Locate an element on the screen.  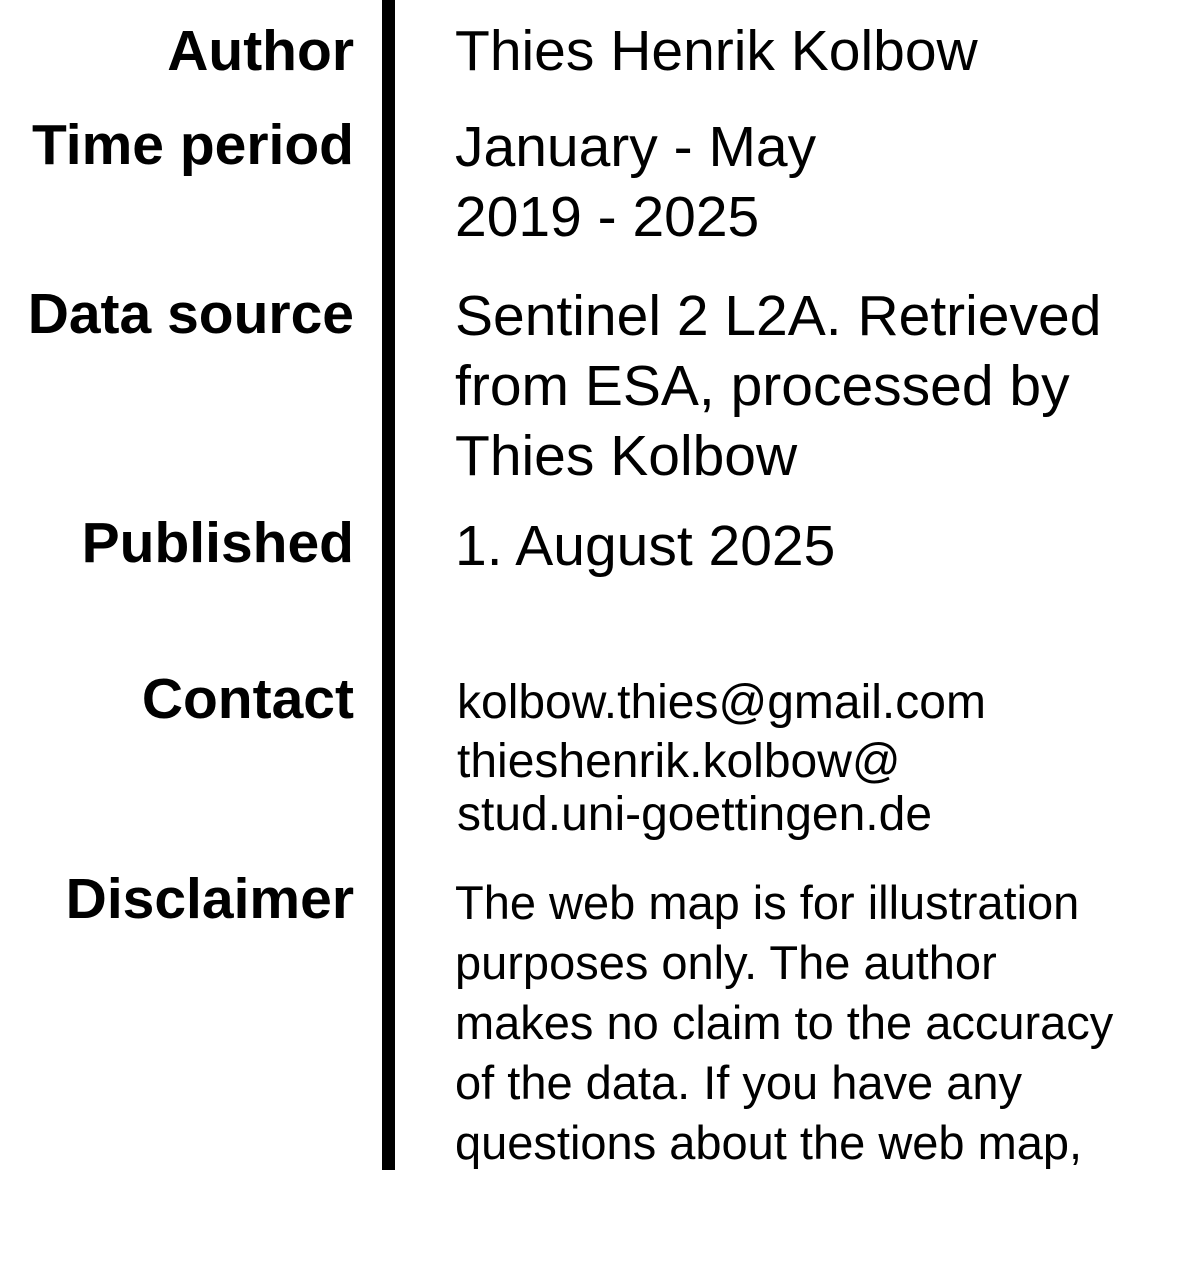
time-period-line: January - May is located at coordinates (636, 147).